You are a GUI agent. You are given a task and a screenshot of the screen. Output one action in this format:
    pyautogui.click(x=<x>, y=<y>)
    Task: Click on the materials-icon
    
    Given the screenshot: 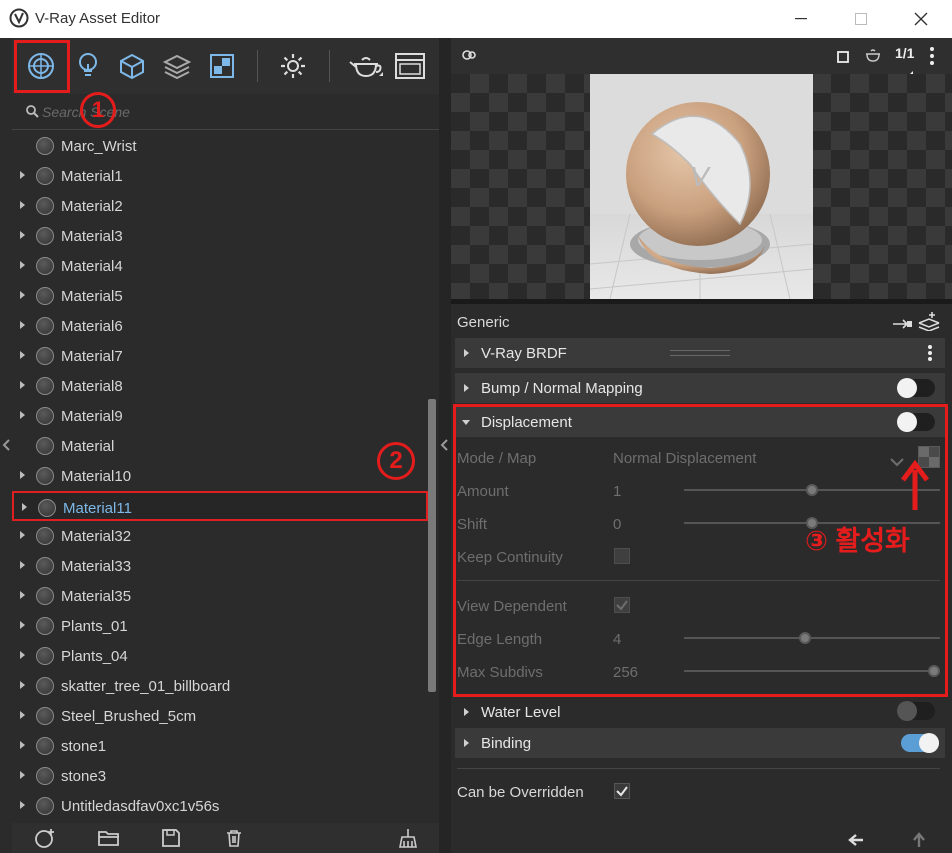 What is the action you would take?
    pyautogui.click(x=41, y=66)
    